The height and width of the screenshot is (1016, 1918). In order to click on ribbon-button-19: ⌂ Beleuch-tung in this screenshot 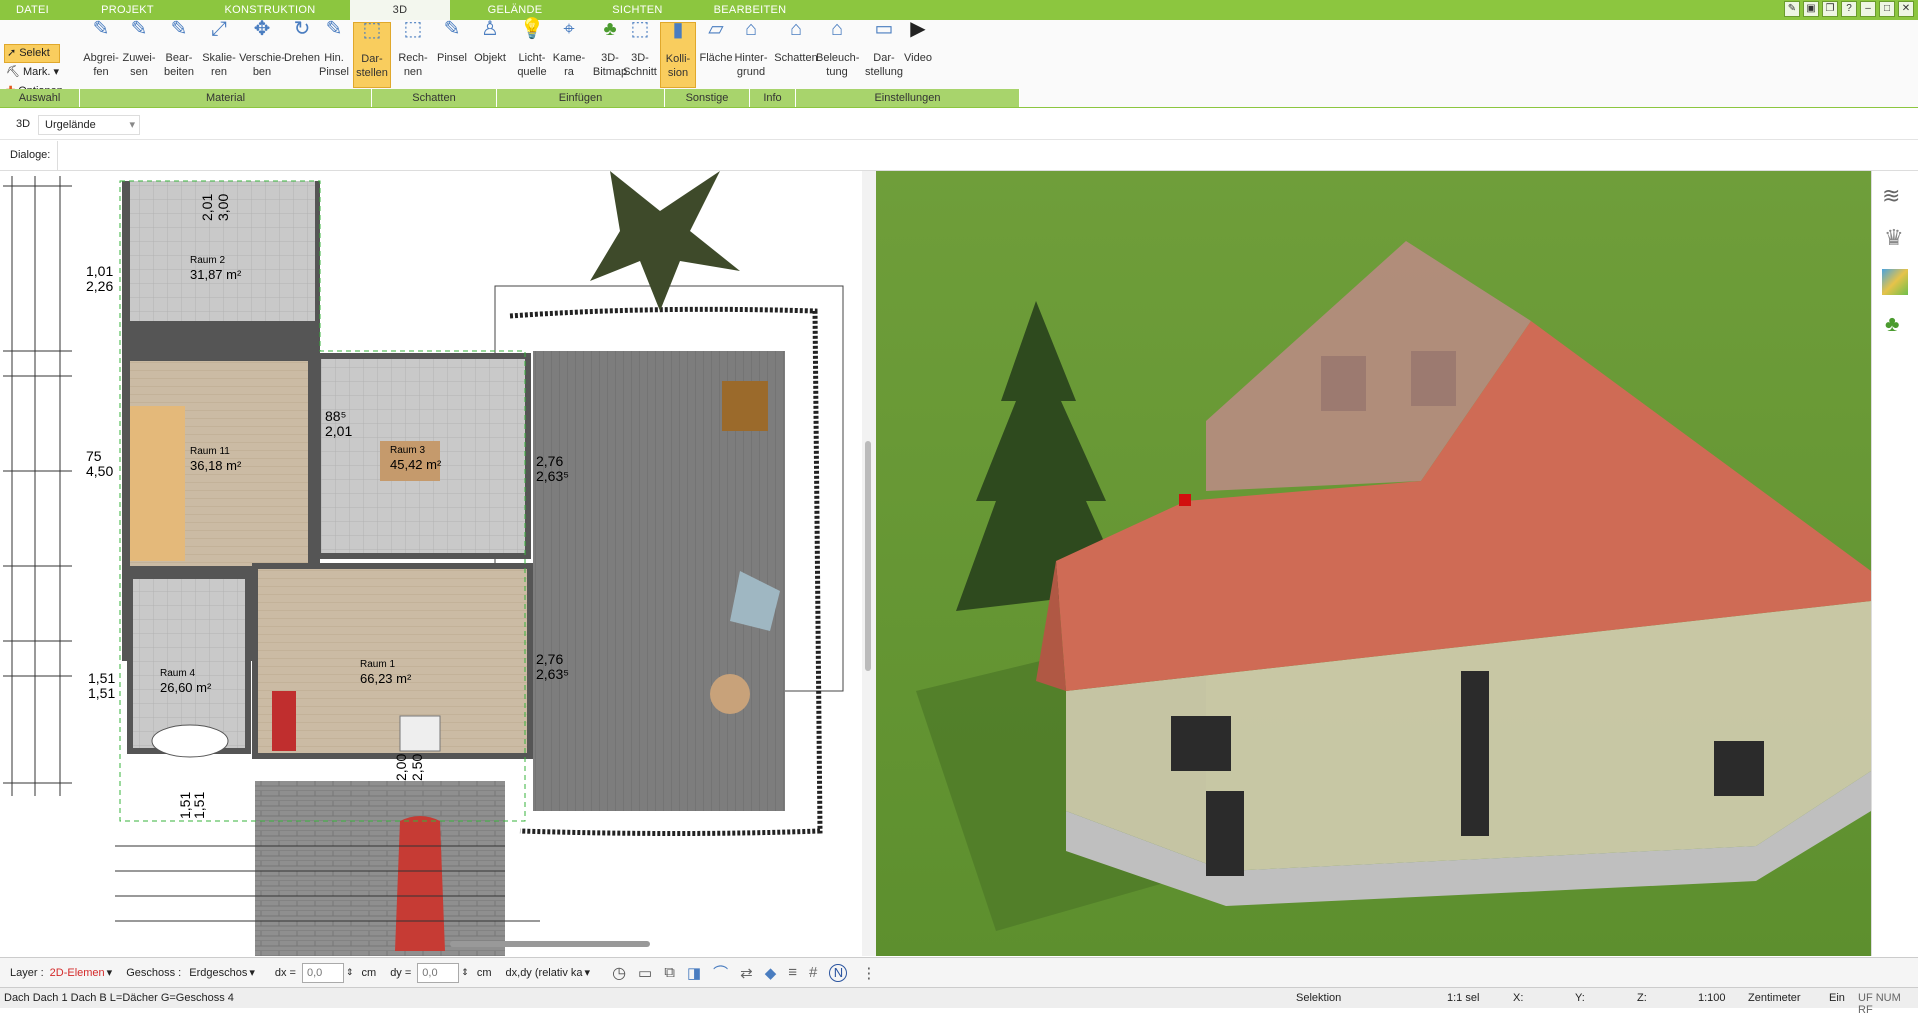, I will do `click(838, 53)`.